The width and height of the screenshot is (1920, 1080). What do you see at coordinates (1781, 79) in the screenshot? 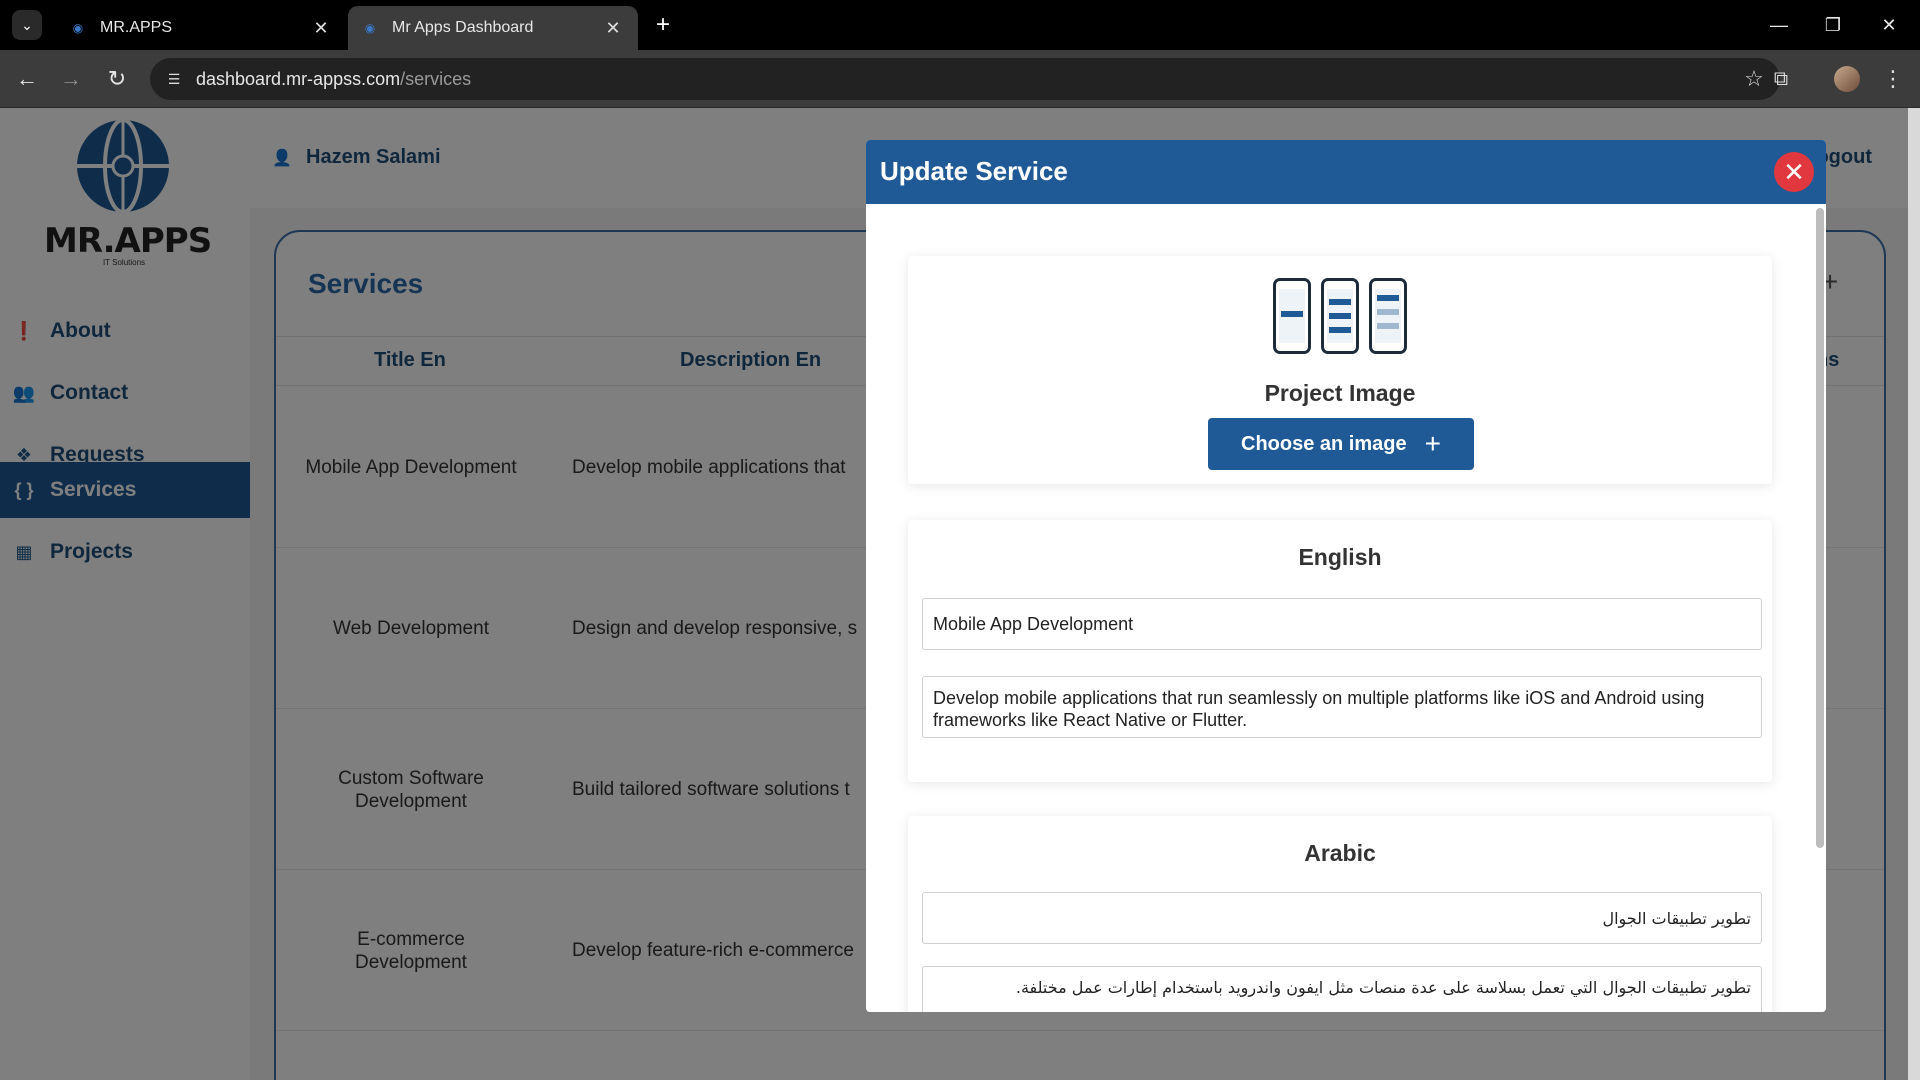
I see `extensions-icon: ⧉` at bounding box center [1781, 79].